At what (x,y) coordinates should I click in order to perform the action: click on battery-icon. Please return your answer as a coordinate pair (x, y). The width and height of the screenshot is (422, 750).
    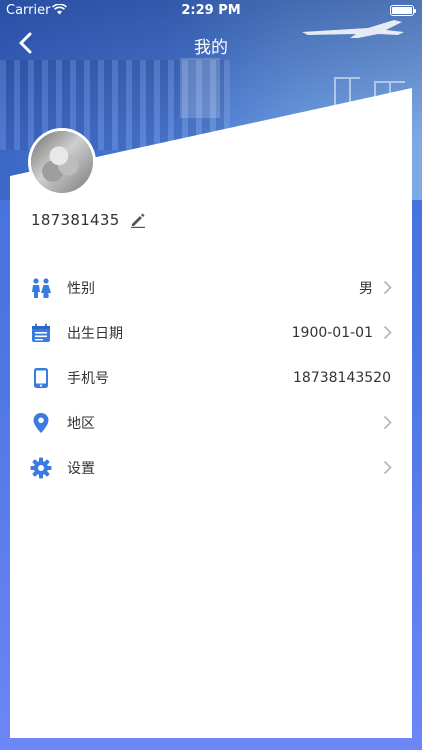
    Looking at the image, I should click on (403, 10).